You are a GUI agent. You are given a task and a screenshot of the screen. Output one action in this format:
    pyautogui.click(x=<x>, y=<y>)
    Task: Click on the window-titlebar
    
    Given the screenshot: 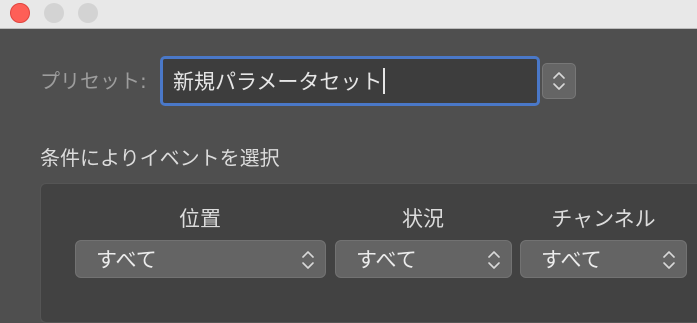 What is the action you would take?
    pyautogui.click(x=348, y=14)
    